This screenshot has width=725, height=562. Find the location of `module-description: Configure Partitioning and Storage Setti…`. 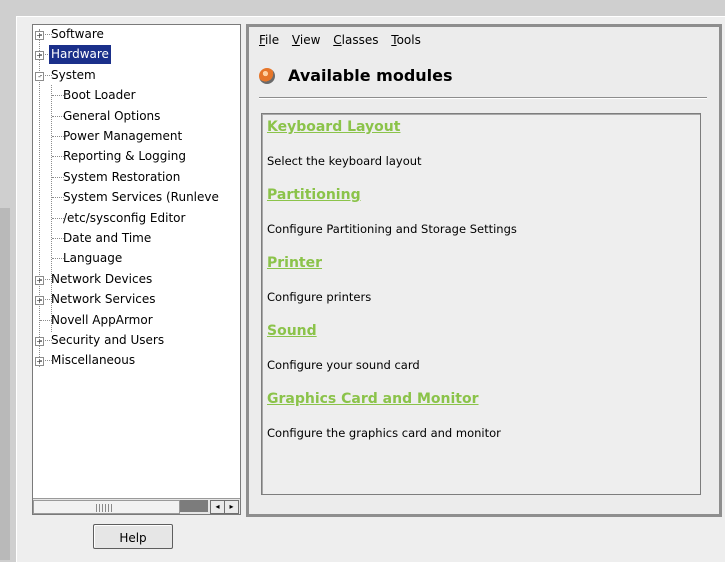

module-description: Configure Partitioning and Storage Setti… is located at coordinates (392, 229).